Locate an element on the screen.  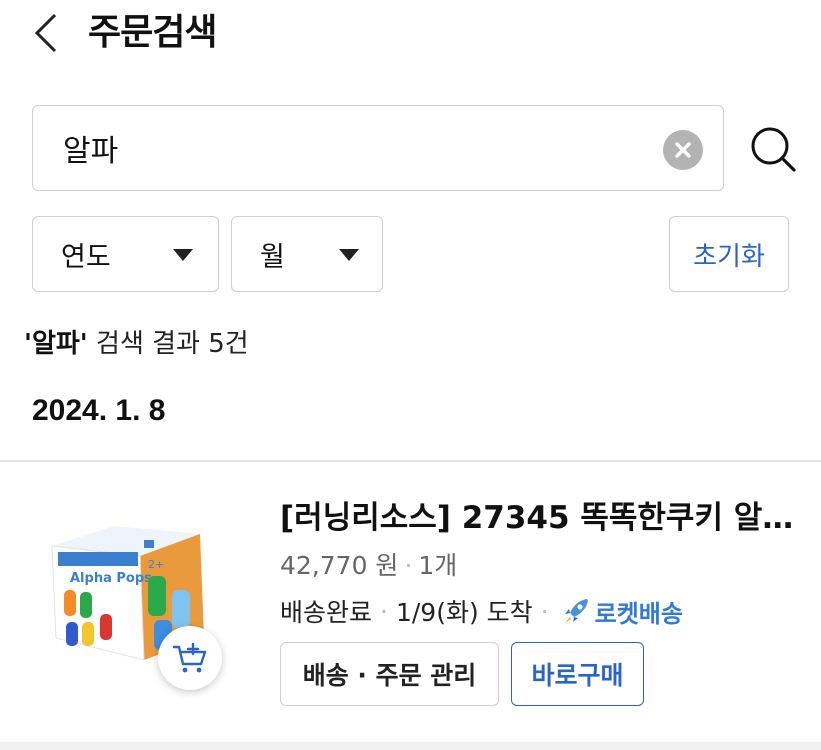
header: 주문검색 is located at coordinates (410, 35).